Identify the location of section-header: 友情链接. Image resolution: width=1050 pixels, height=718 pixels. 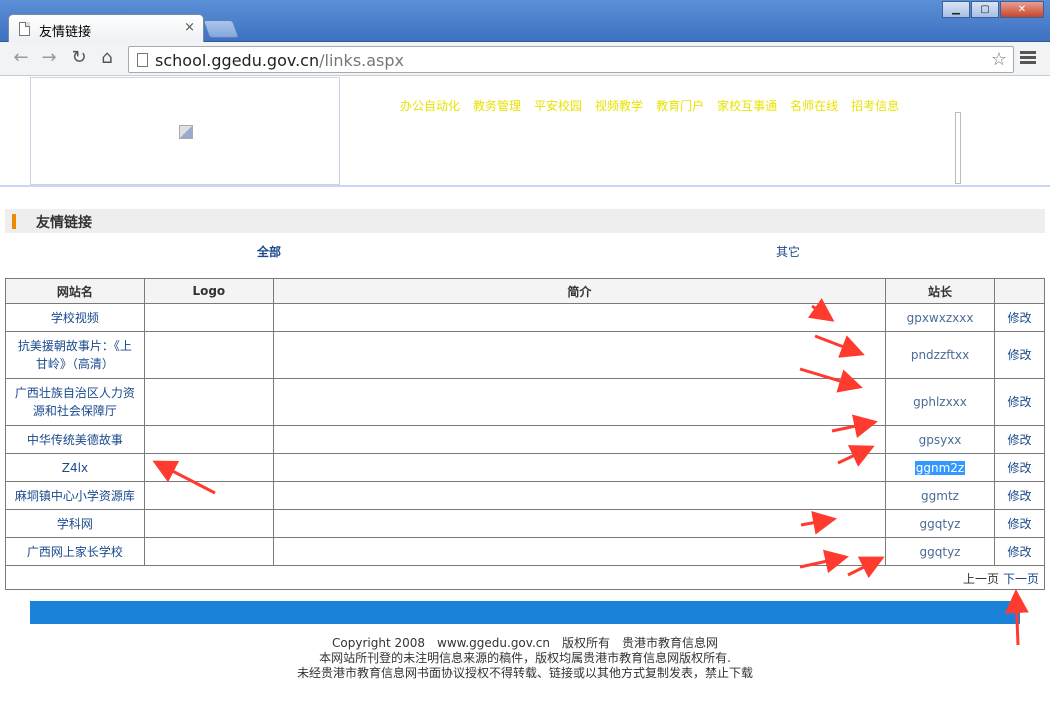
(525, 221).